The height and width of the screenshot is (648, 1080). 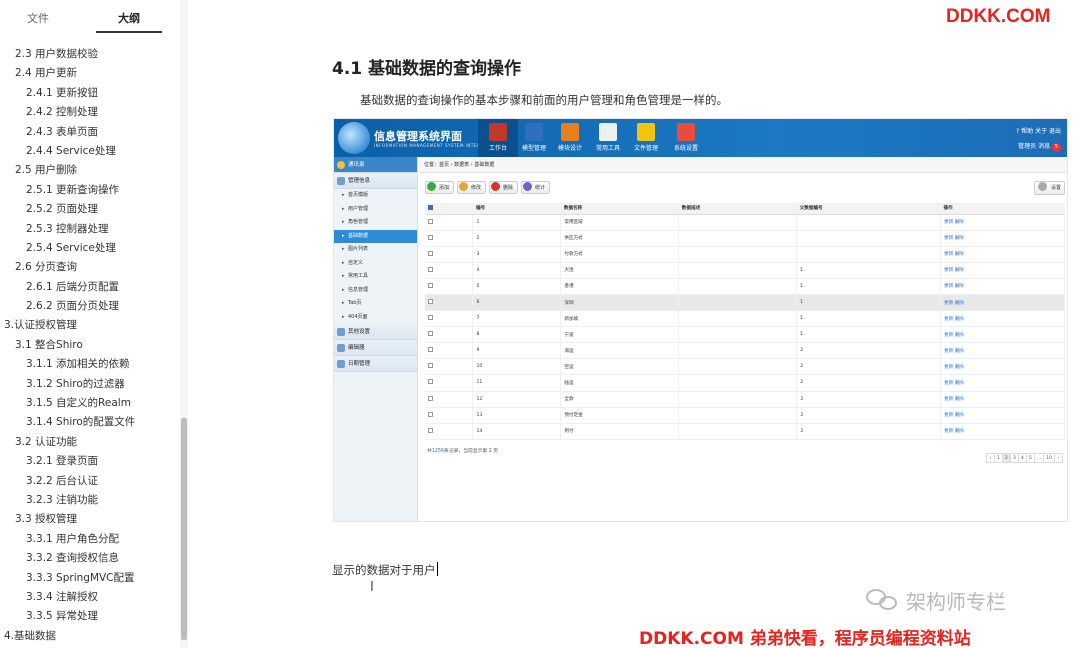 I want to click on nav-item: 图片列表, so click(x=375, y=250).